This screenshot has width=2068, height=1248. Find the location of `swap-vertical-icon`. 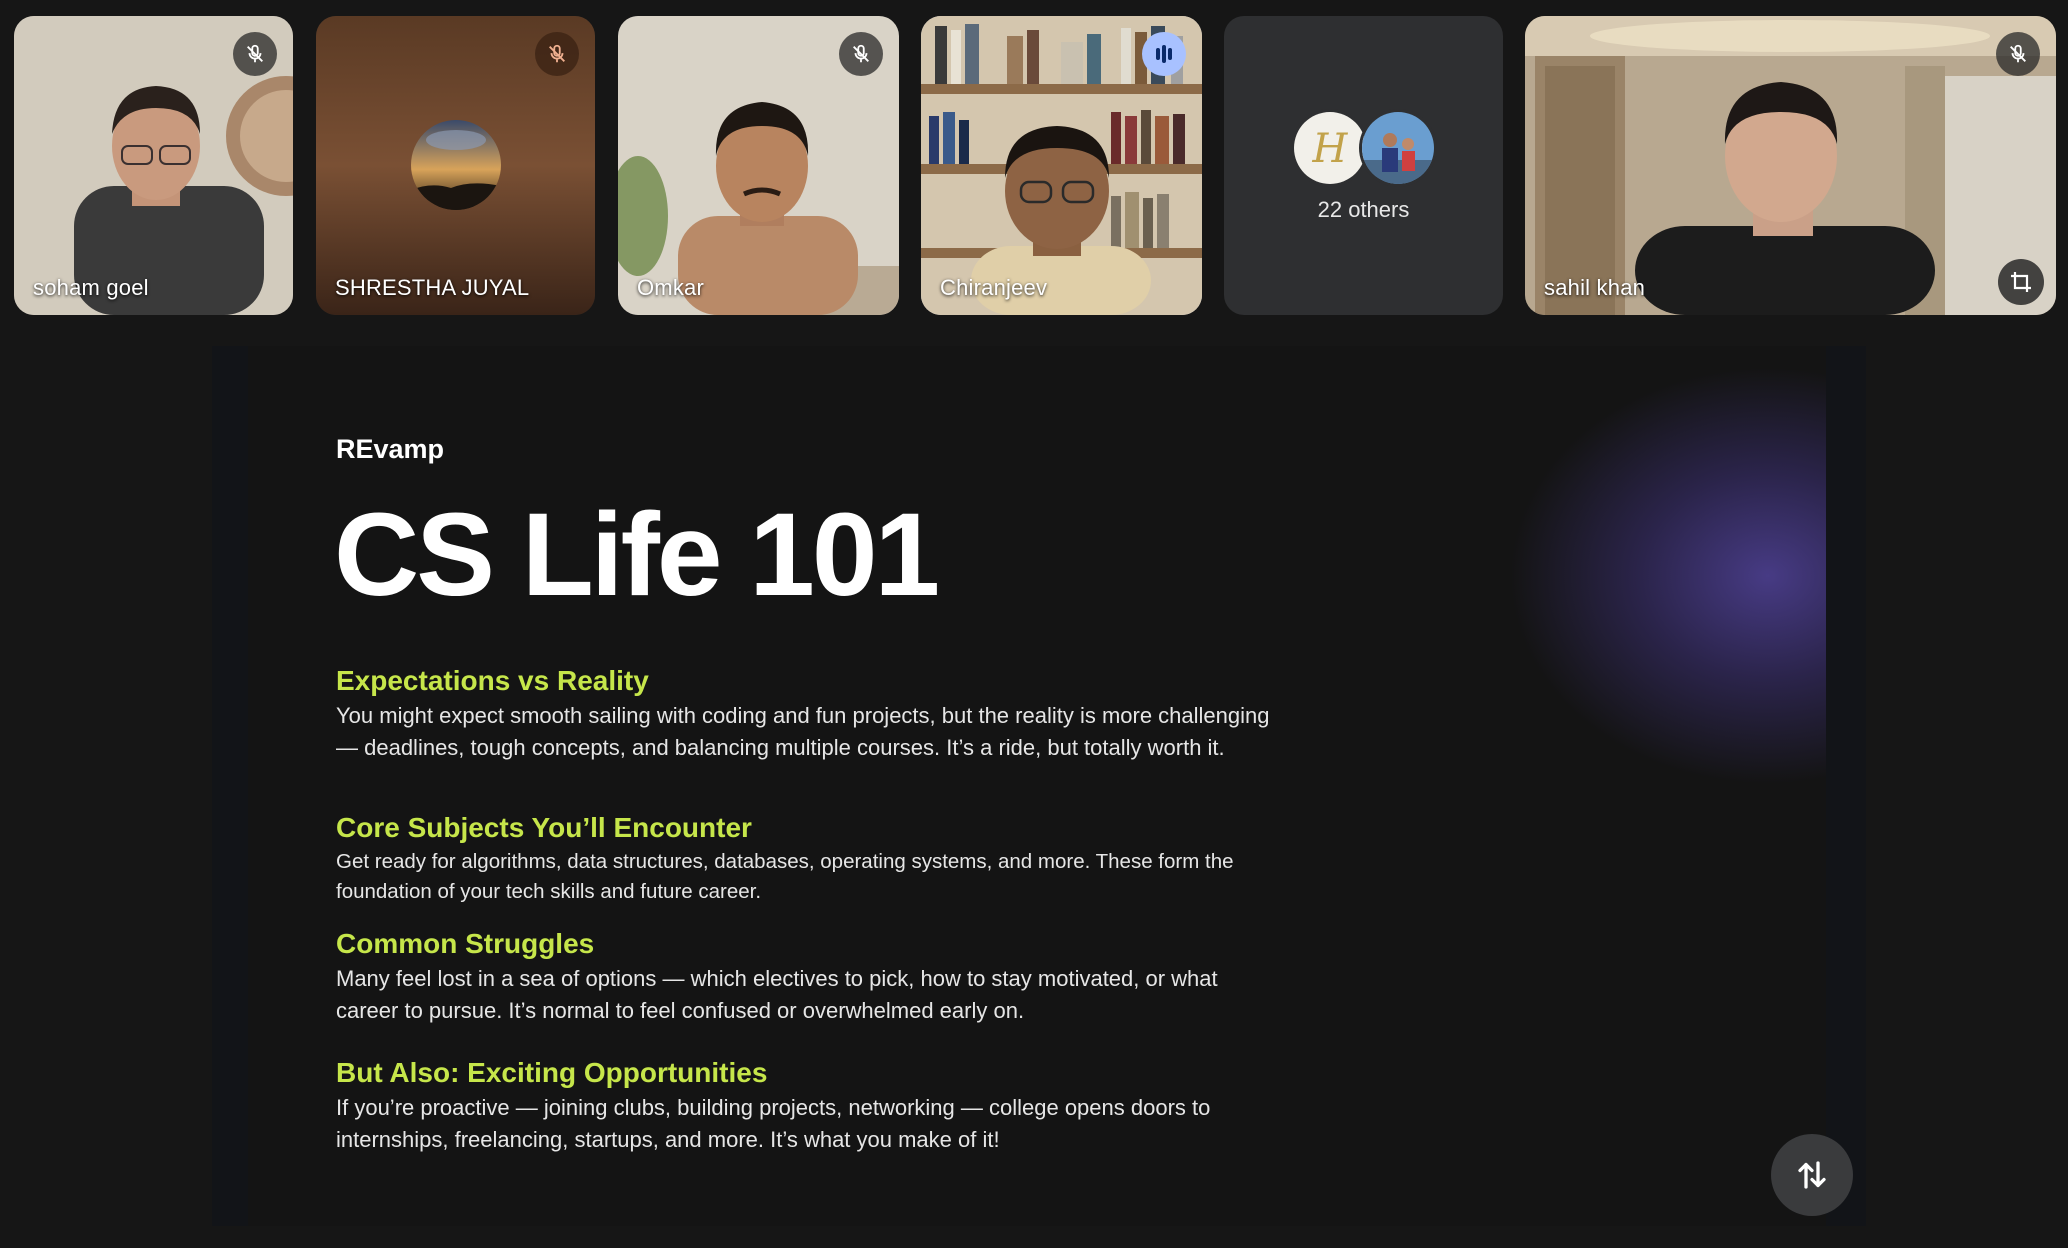

swap-vertical-icon is located at coordinates (1812, 1175).